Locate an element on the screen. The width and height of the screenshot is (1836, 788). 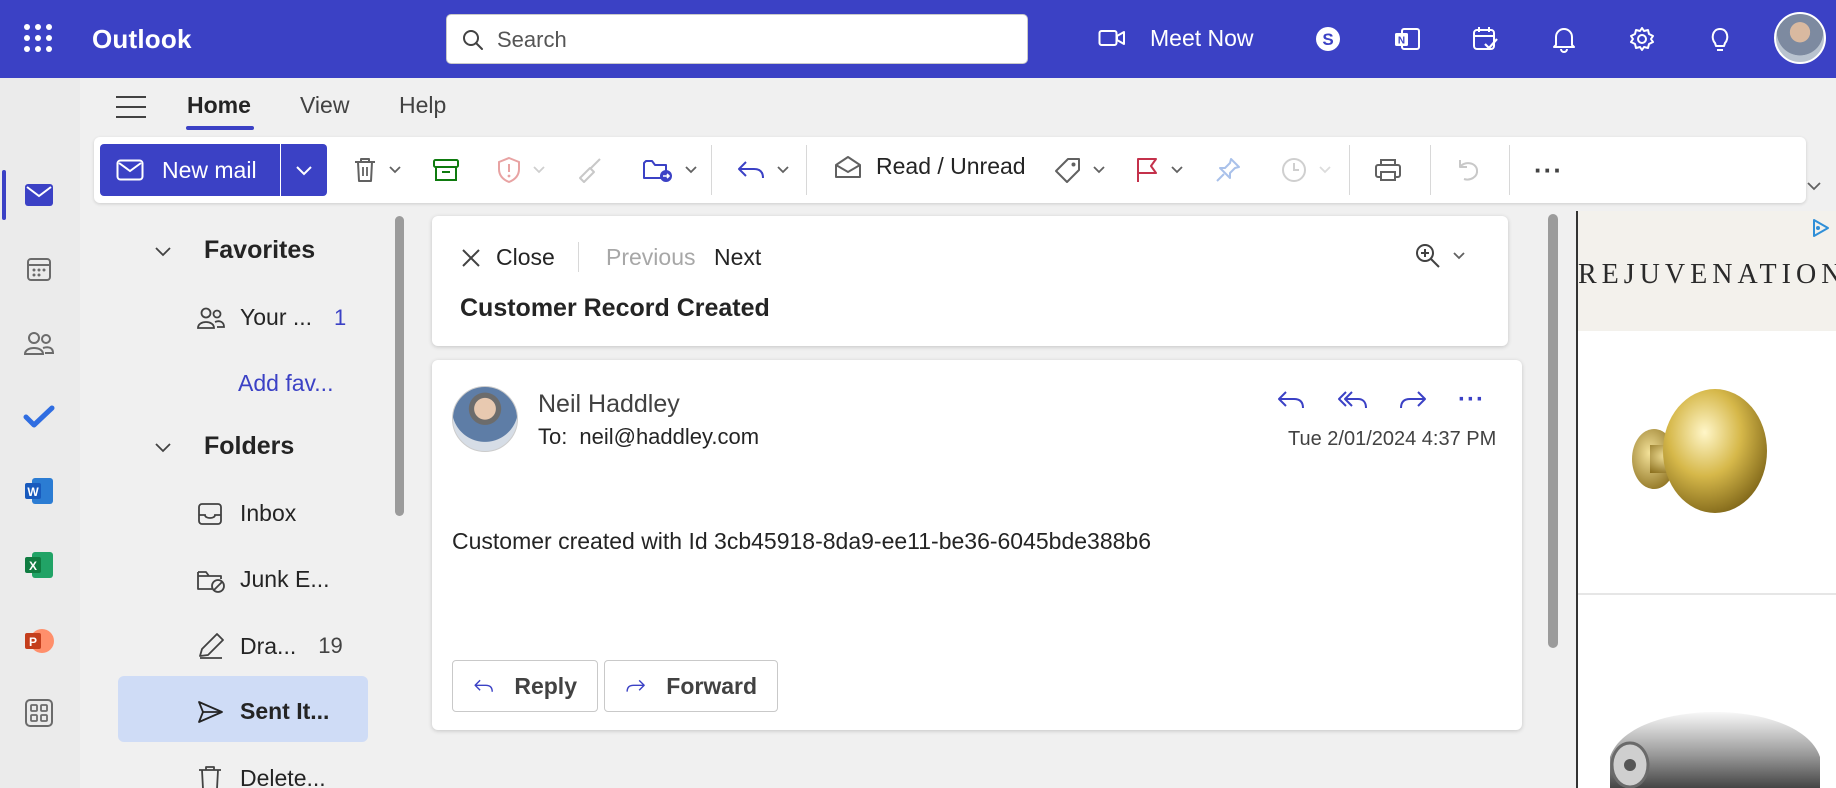
sender-name: Neil Haddley is located at coordinates (609, 404).